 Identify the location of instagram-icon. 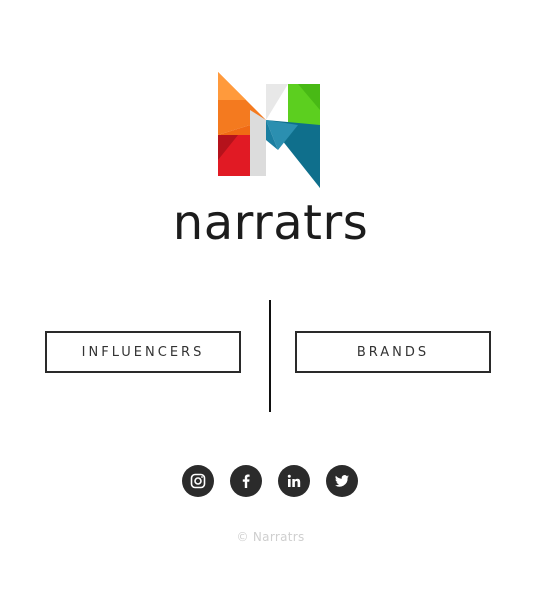
(198, 481).